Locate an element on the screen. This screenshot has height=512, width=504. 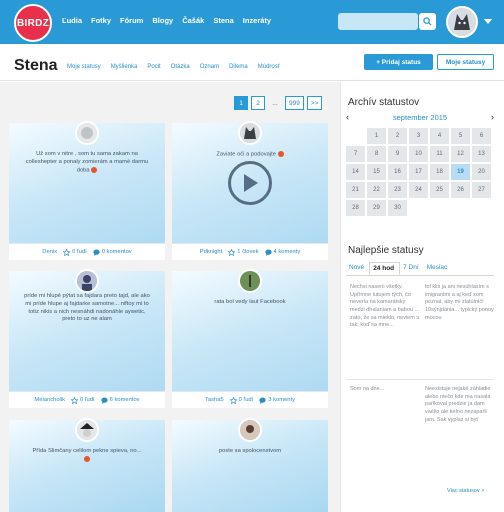
calendar-day: 16 is located at coordinates (397, 172).